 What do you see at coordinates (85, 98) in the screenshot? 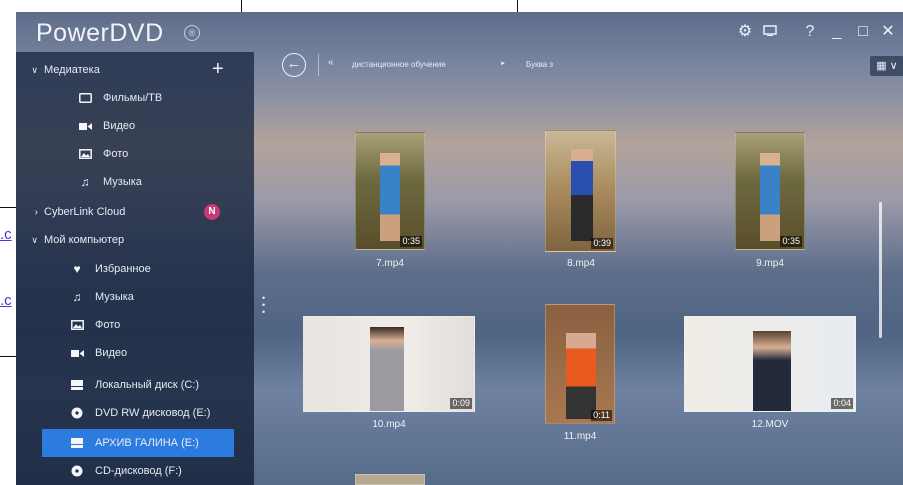
I see `tv-icon` at bounding box center [85, 98].